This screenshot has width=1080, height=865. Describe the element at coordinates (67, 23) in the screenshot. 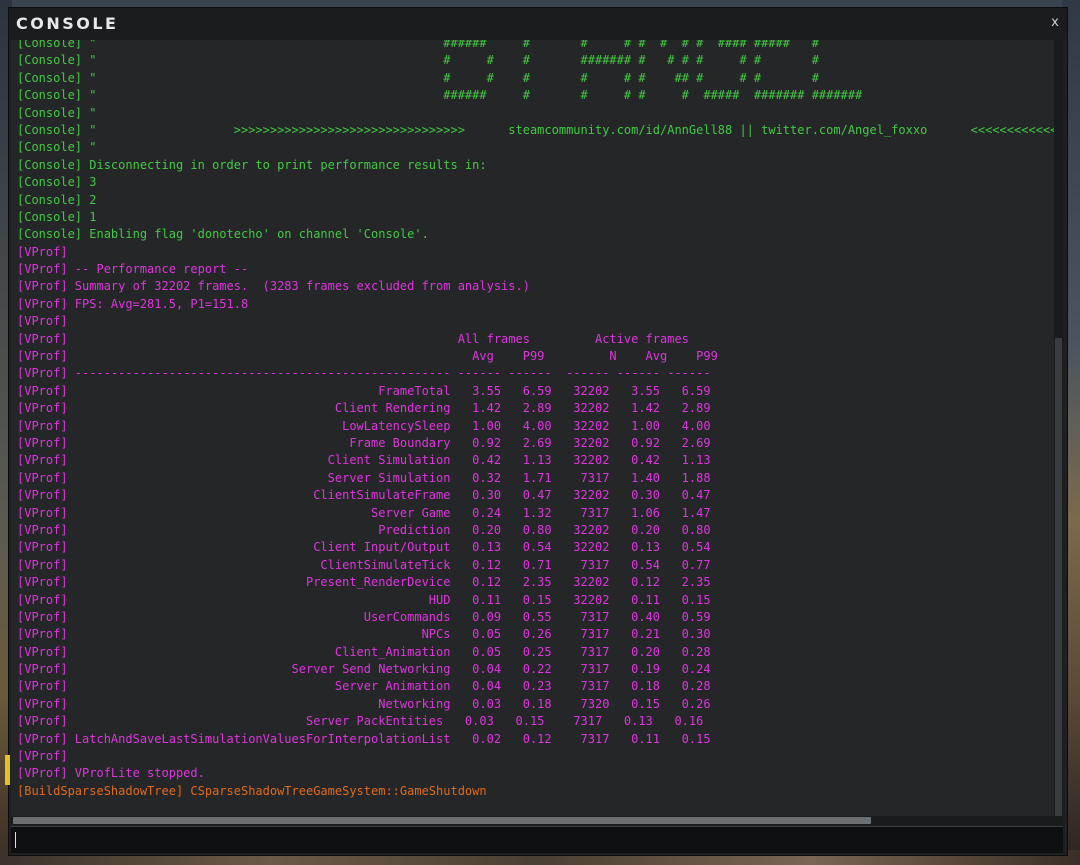

I see `window-title: CONSOLE` at that location.